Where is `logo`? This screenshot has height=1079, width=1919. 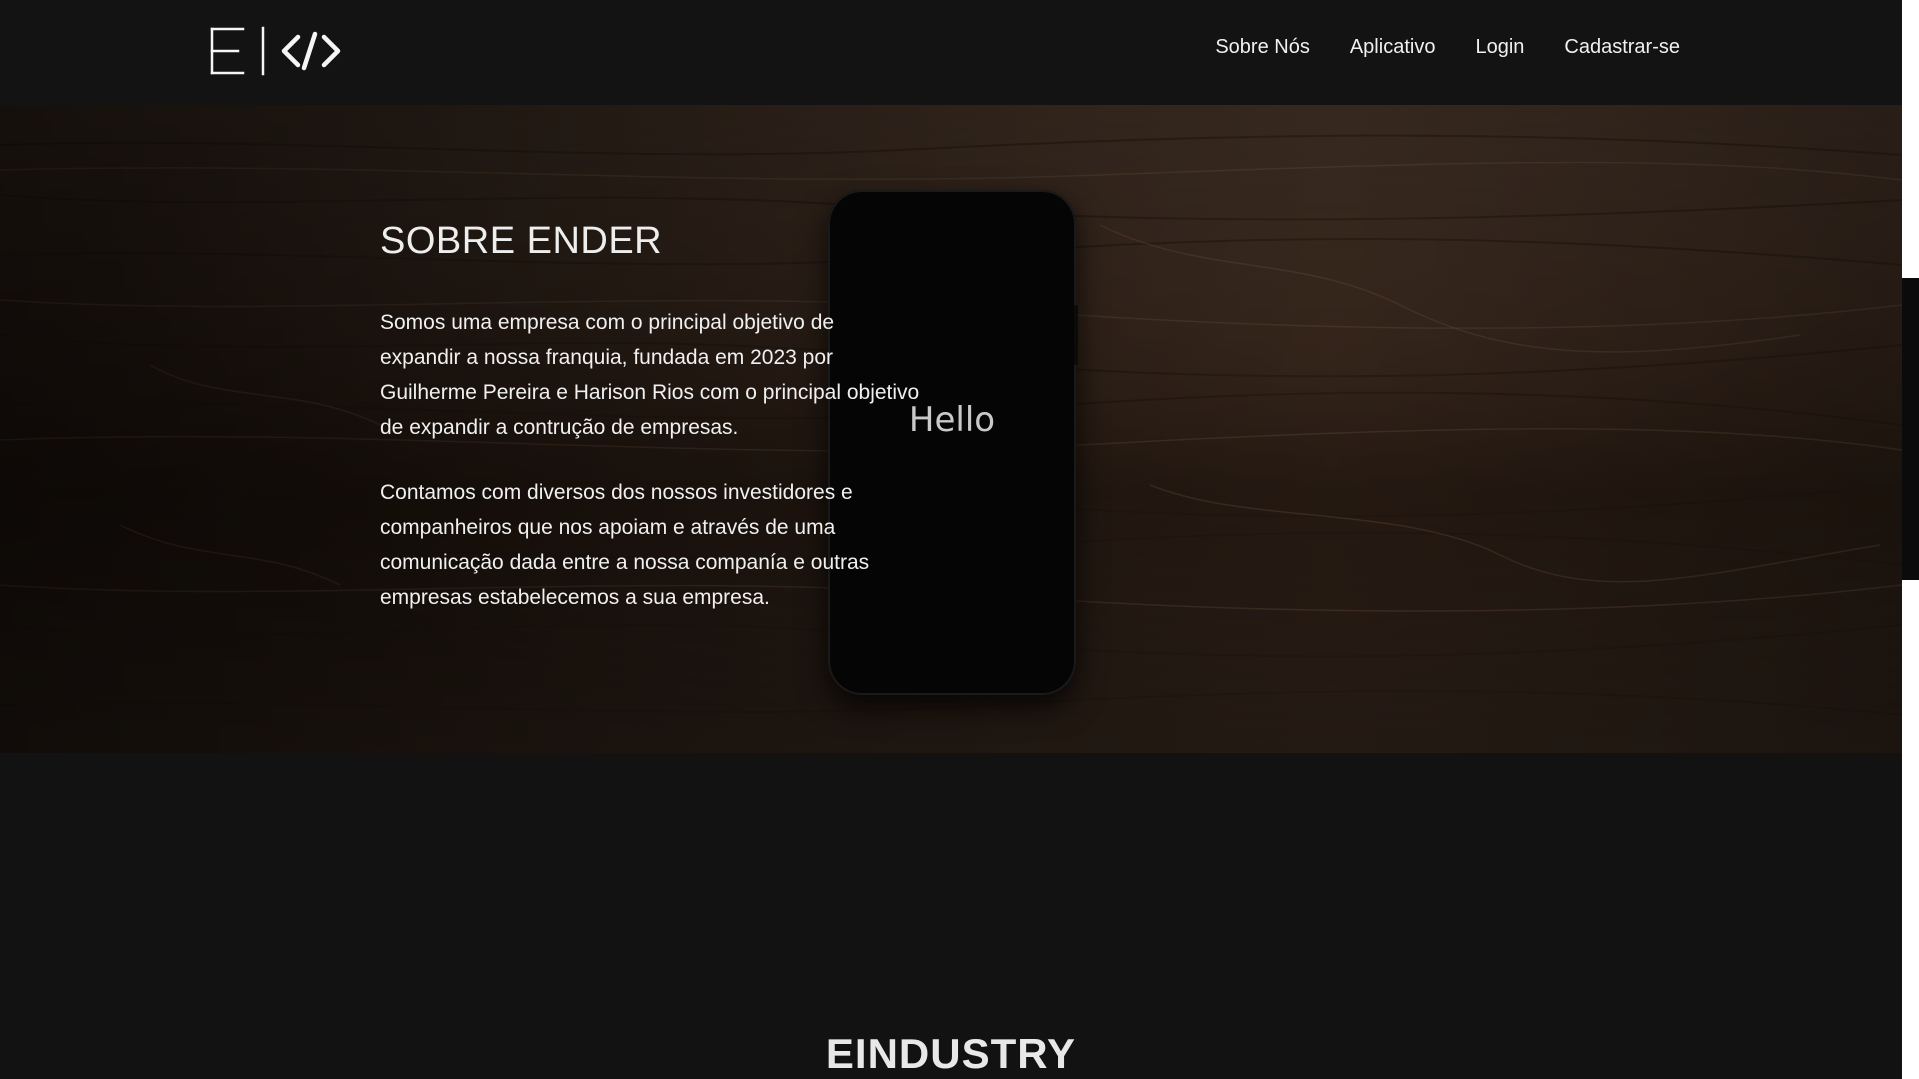 logo is located at coordinates (280, 51).